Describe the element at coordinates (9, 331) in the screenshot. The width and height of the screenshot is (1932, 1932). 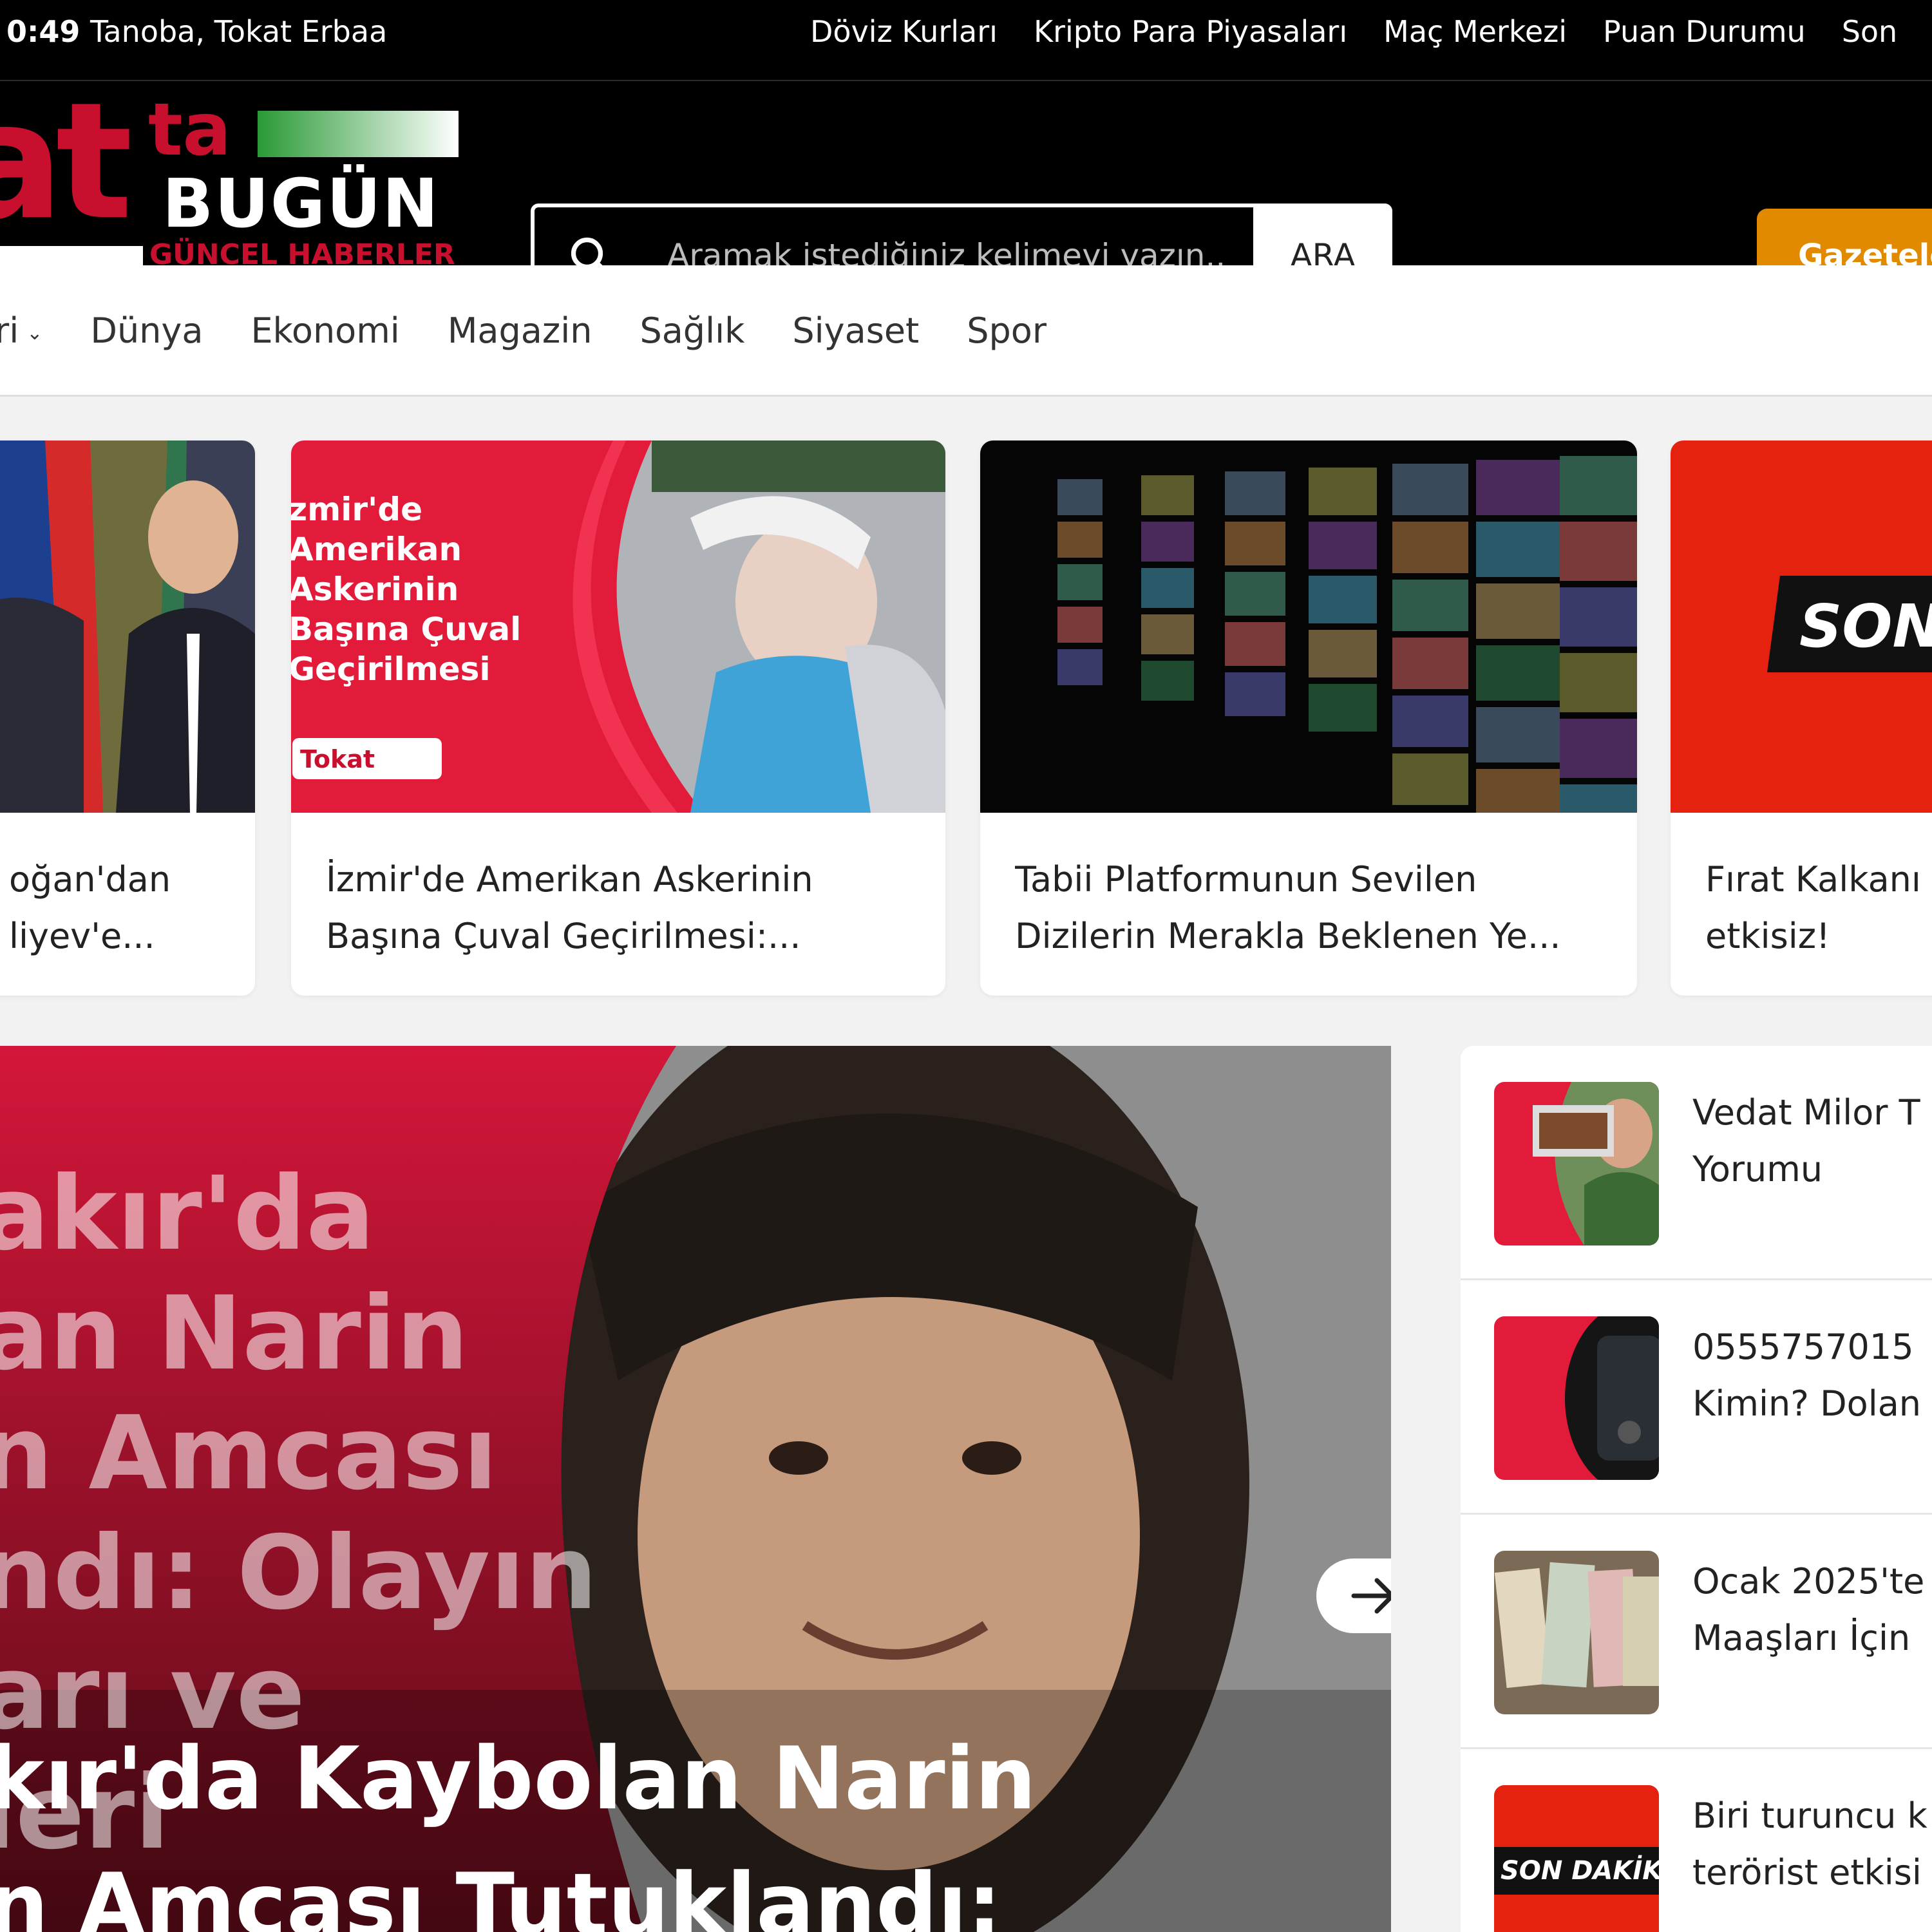
I see `nav-item-label: ri` at that location.